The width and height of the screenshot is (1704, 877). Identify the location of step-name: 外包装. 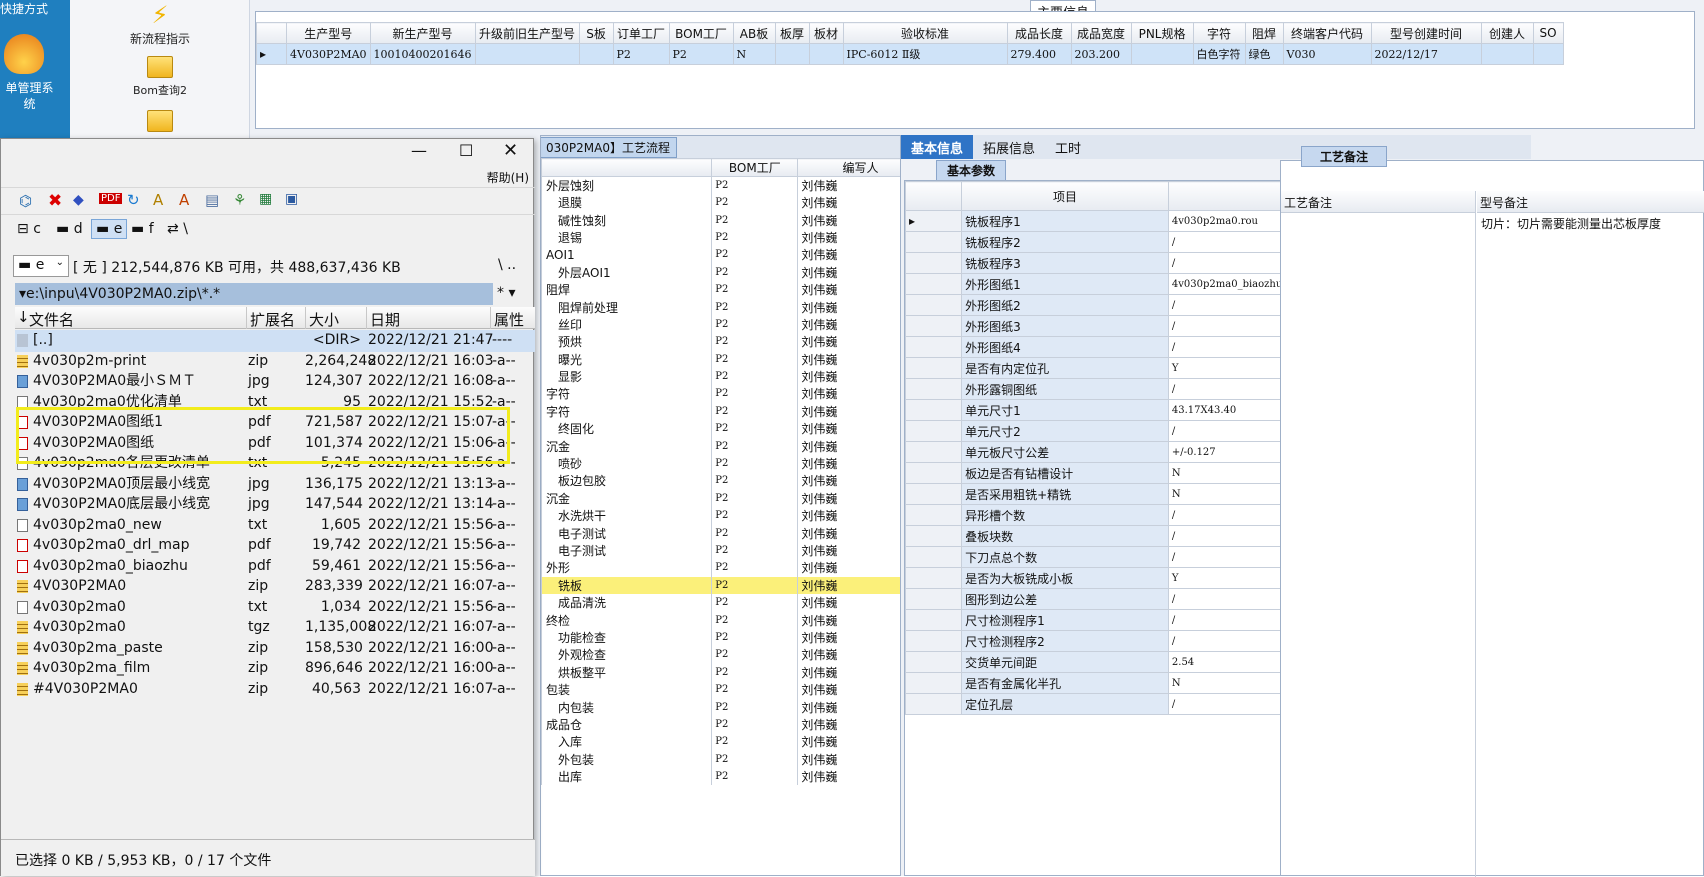
(627, 759).